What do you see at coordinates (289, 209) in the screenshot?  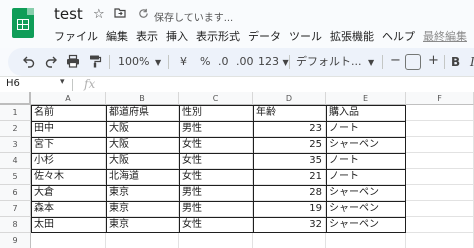 I see `table-cell: 19` at bounding box center [289, 209].